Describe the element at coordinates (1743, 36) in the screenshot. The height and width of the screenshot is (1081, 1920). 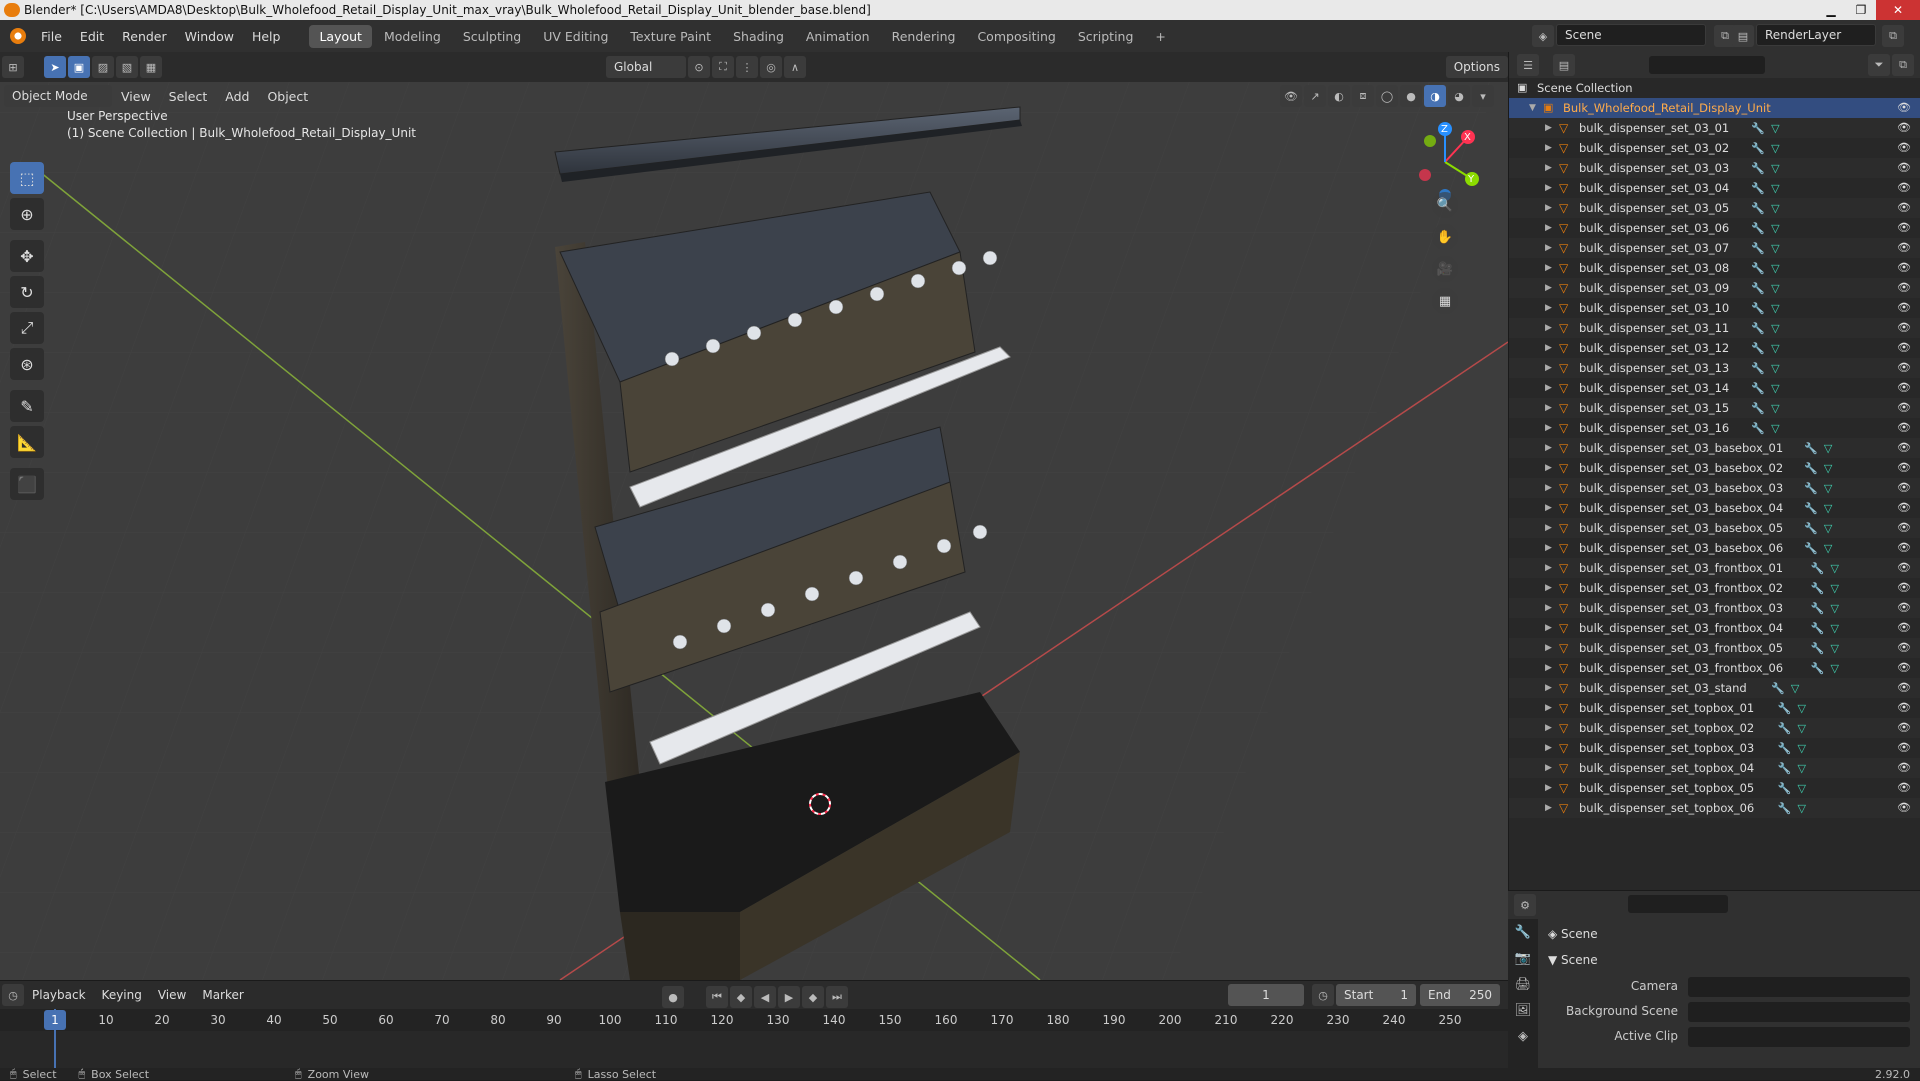
I see `render-layer-icon: ▤` at that location.